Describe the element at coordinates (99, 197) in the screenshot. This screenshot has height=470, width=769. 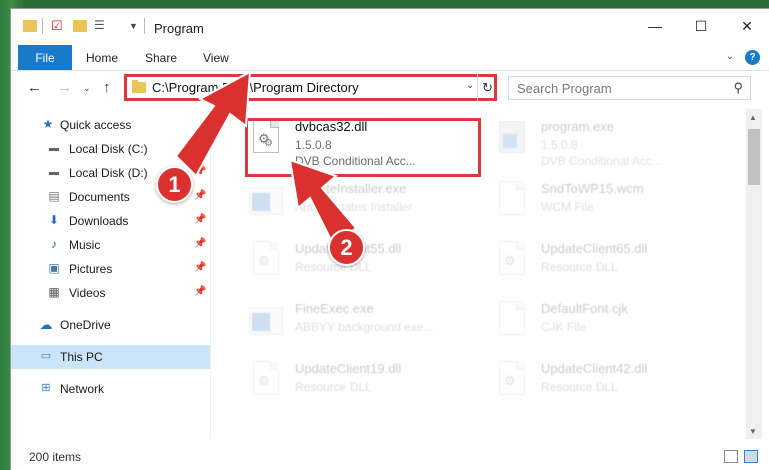
I see `sidebar-item-label: Documents` at that location.